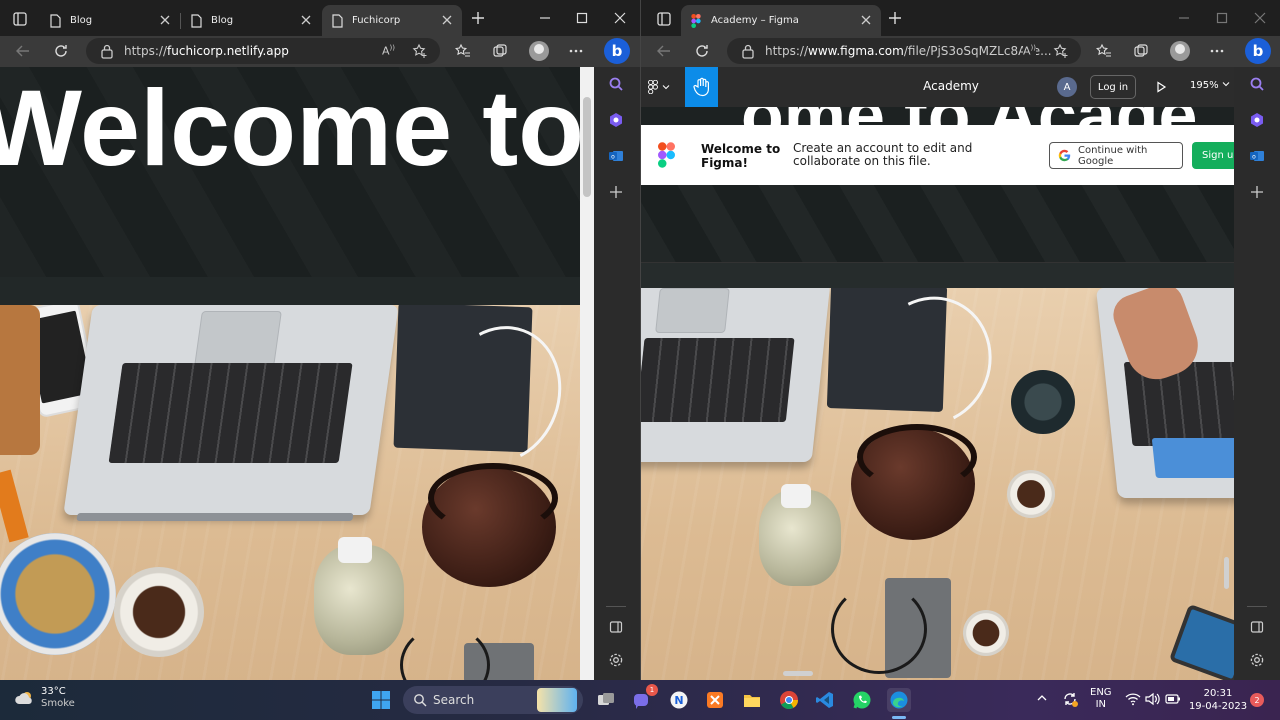 This screenshot has height=720, width=1280. Describe the element at coordinates (392, 20) in the screenshot. I see `tab-fuchicorp: Fuchicorp` at that location.